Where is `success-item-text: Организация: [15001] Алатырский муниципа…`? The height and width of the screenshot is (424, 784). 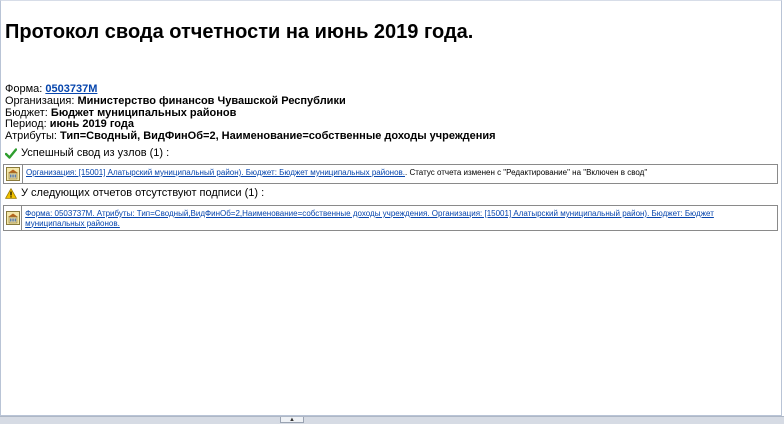 success-item-text: Организация: [15001] Алатырский муниципа… is located at coordinates (336, 172).